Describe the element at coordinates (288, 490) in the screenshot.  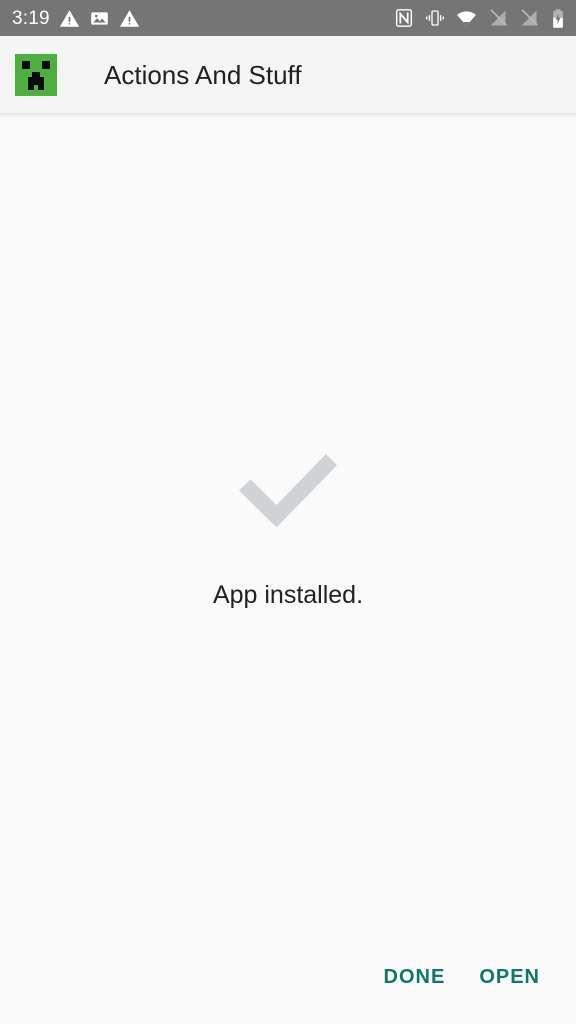
I see `checkmark-icon` at that location.